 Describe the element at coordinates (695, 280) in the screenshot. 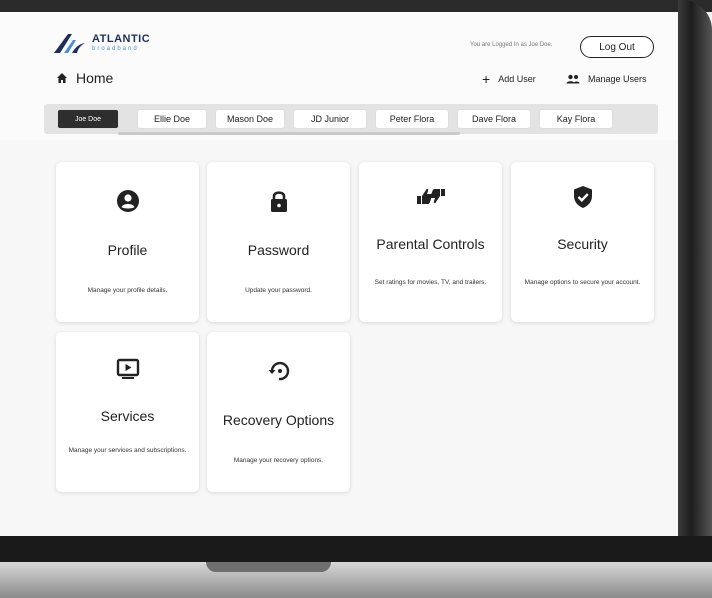

I see `laptop-bezel-right` at that location.